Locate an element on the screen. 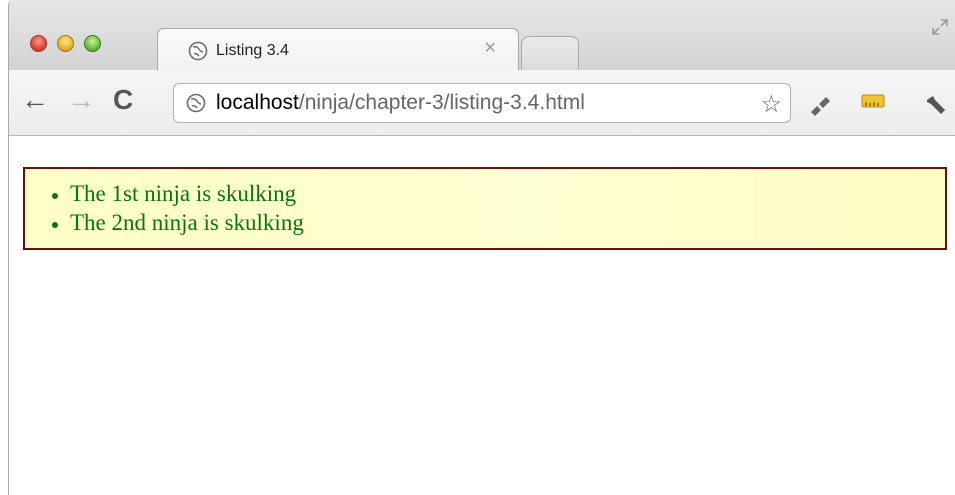 The height and width of the screenshot is (495, 955). browser-tab: Listing 3.4 × is located at coordinates (338, 50).